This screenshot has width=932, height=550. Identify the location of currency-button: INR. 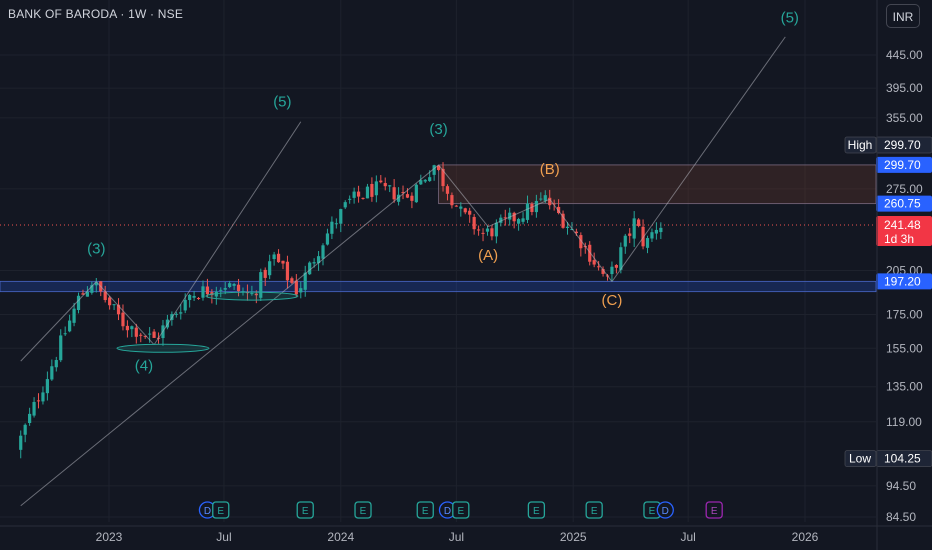
(903, 16).